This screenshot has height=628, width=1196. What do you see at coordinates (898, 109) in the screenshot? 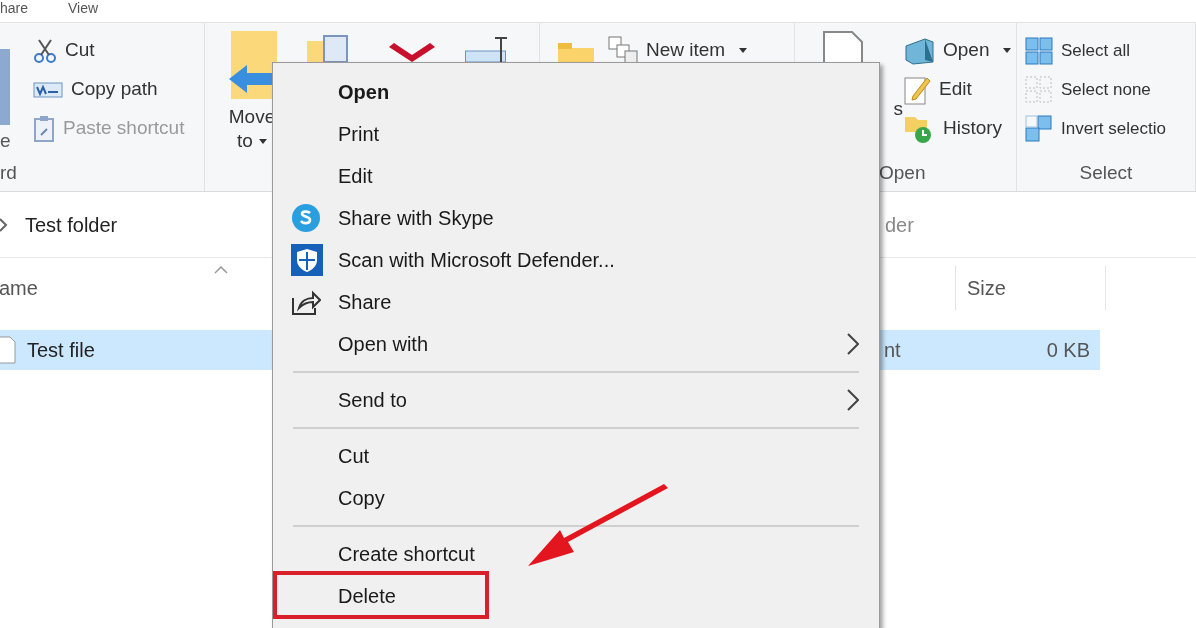
I see `button-label: s` at bounding box center [898, 109].